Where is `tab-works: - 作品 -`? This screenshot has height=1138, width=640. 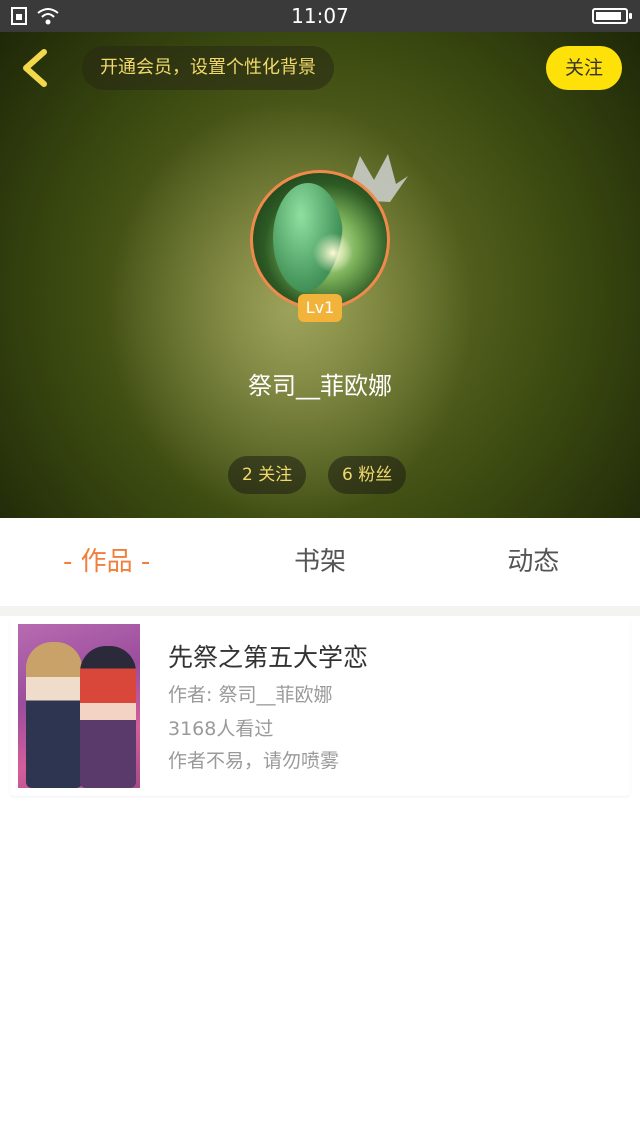 tab-works: - 作品 - is located at coordinates (106, 562).